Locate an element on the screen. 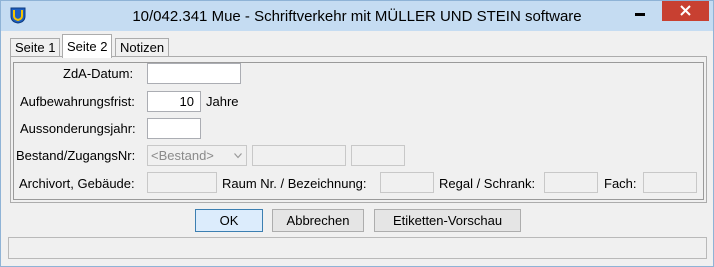 The height and width of the screenshot is (267, 714). etiketten-vorschau-button: Etiketten-Vorschau is located at coordinates (447, 220).